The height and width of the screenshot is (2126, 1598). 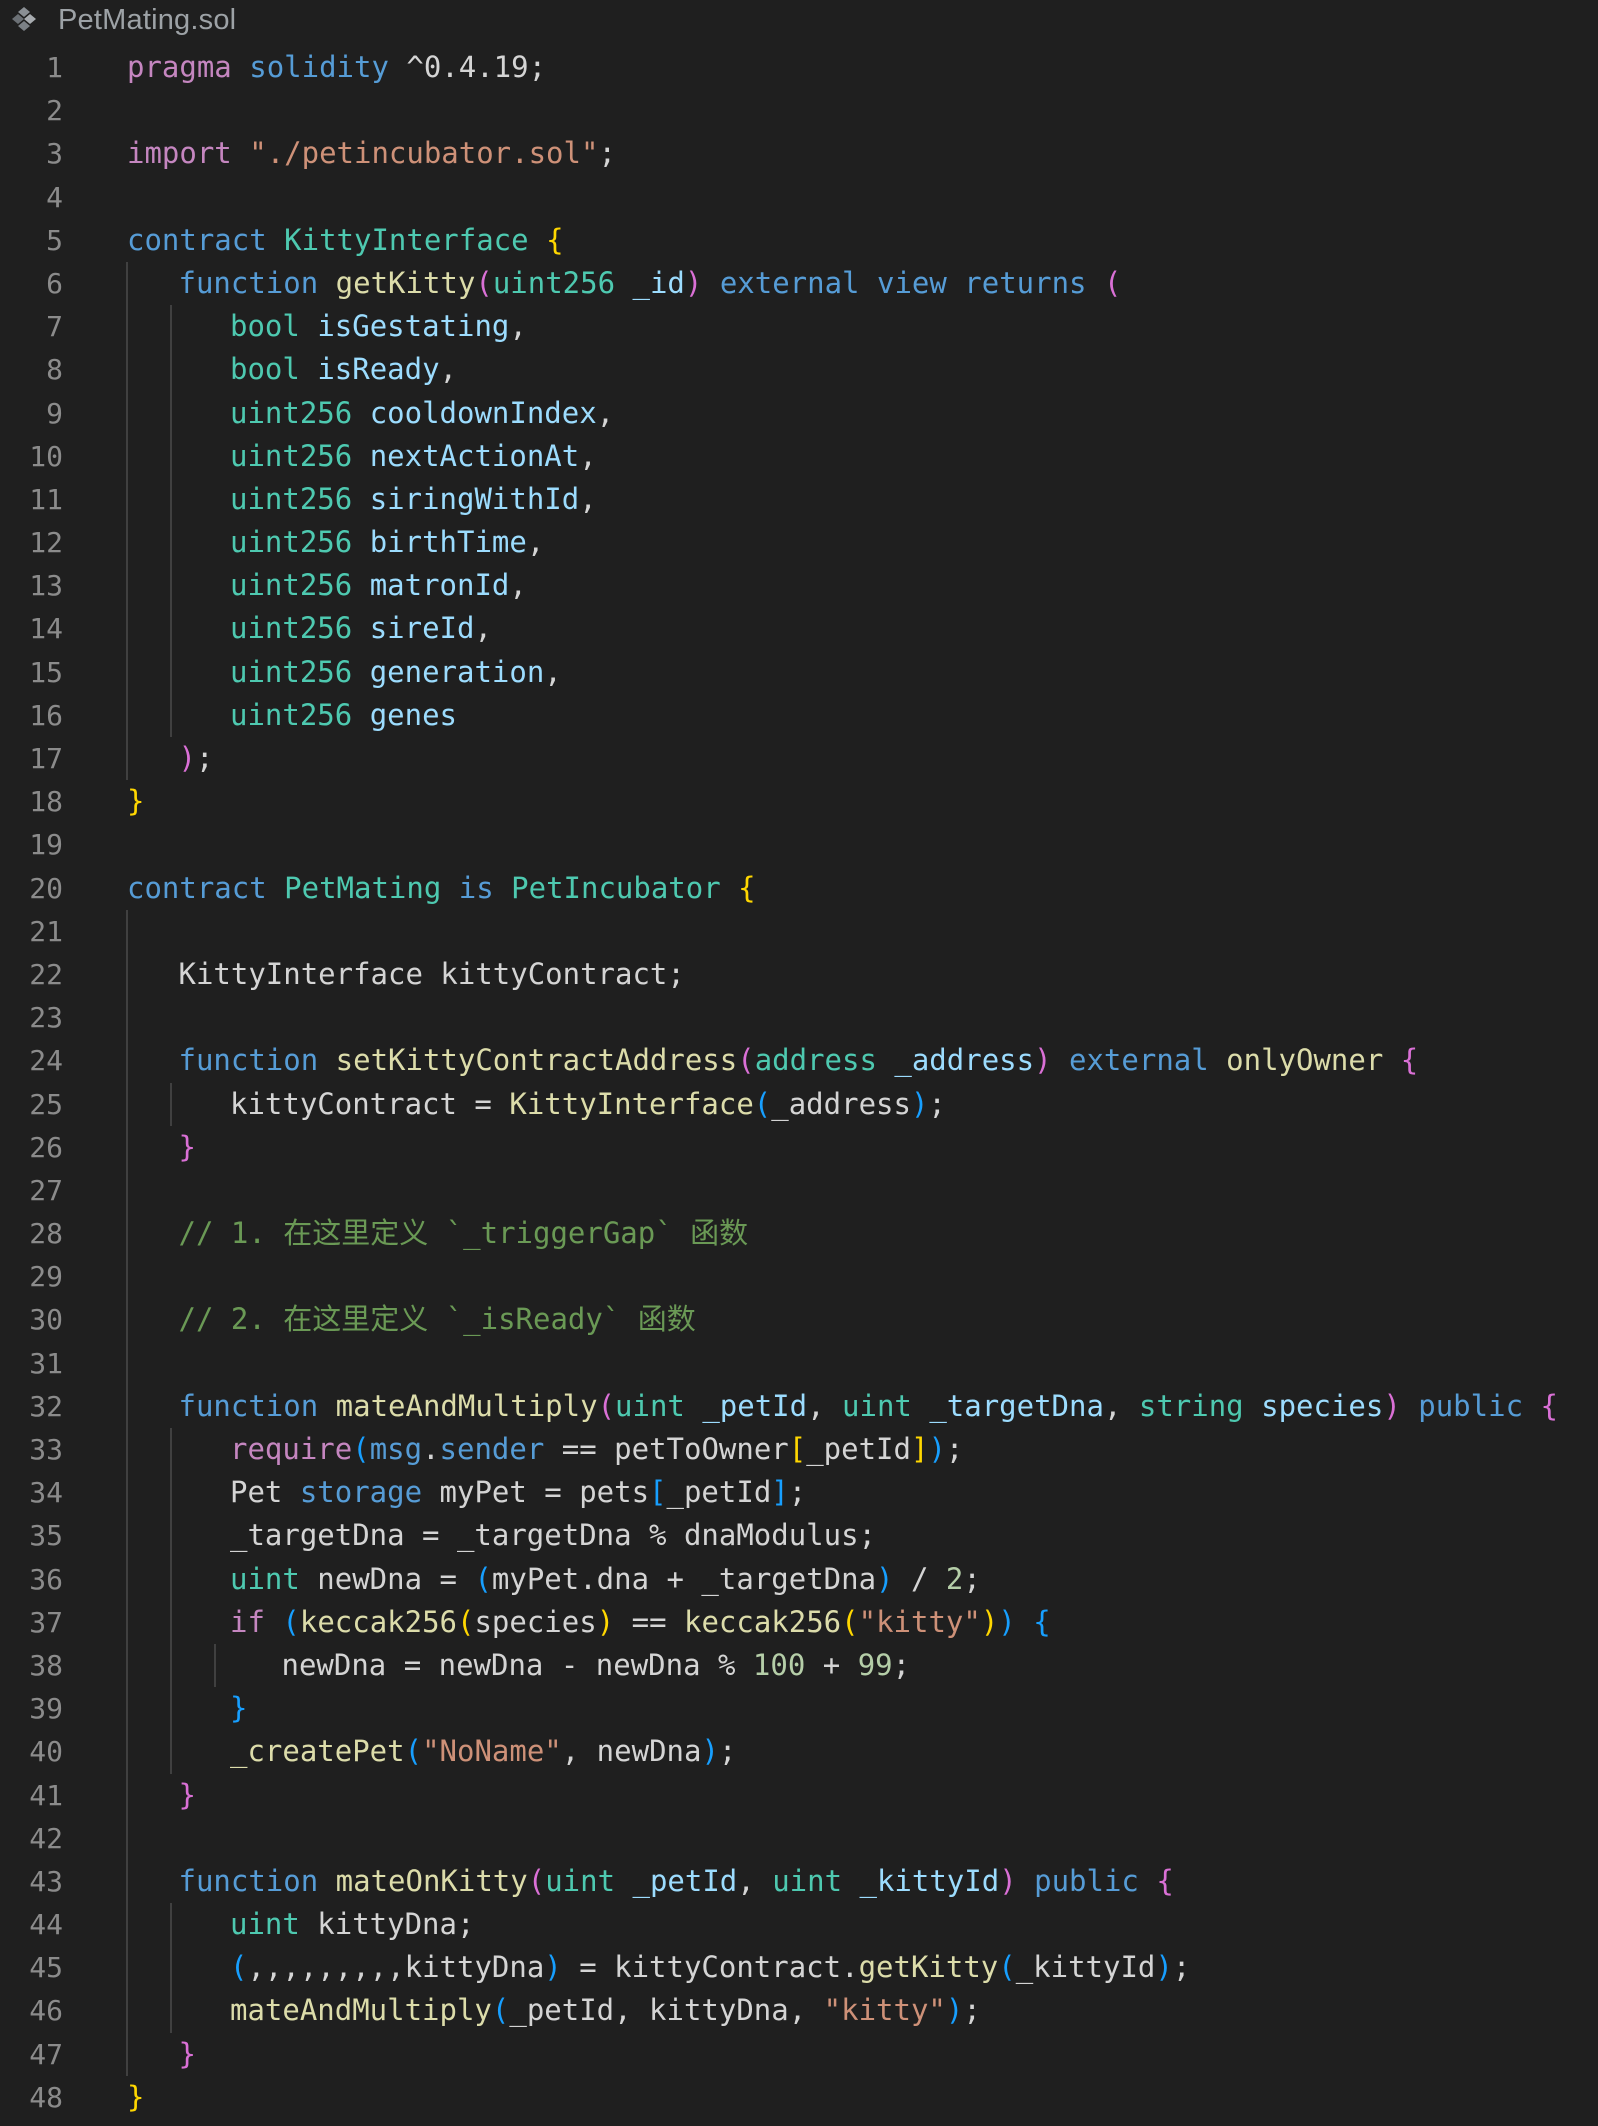 What do you see at coordinates (799, 1277) in the screenshot?
I see `code-line: 29` at bounding box center [799, 1277].